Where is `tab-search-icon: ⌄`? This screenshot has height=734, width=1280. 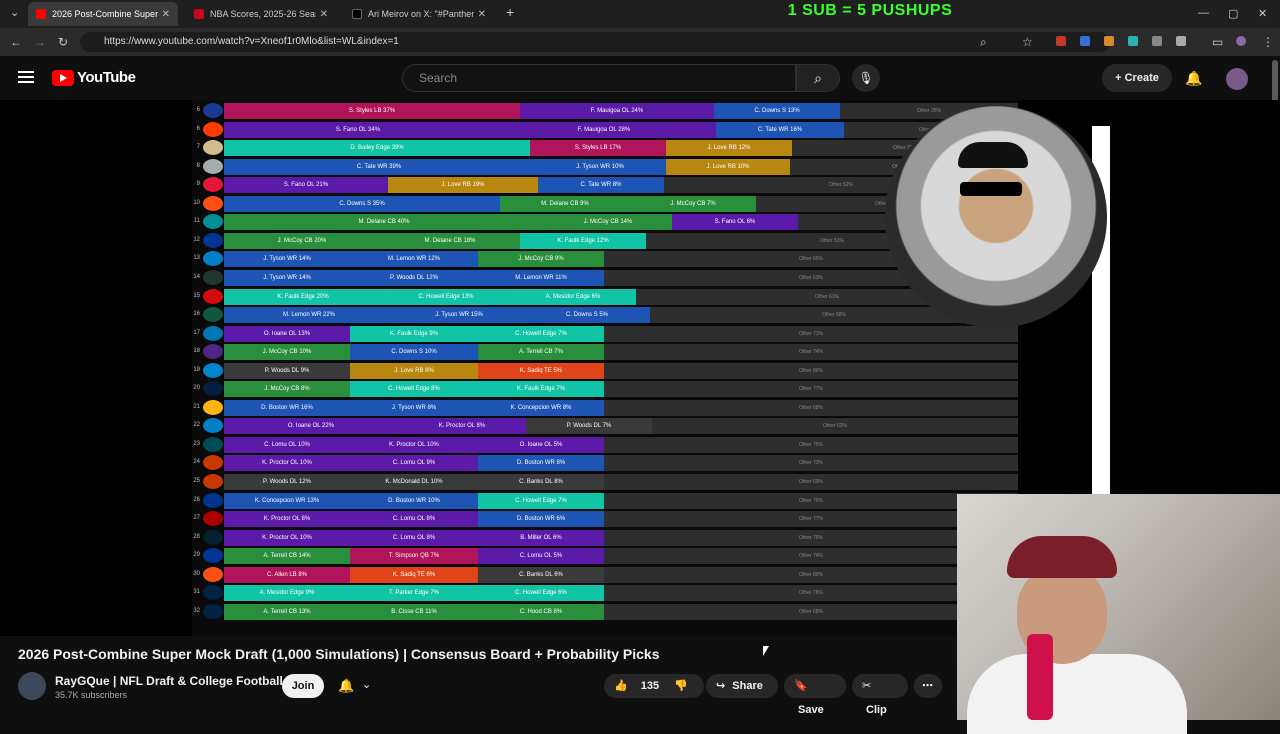 tab-search-icon: ⌄ is located at coordinates (14, 12).